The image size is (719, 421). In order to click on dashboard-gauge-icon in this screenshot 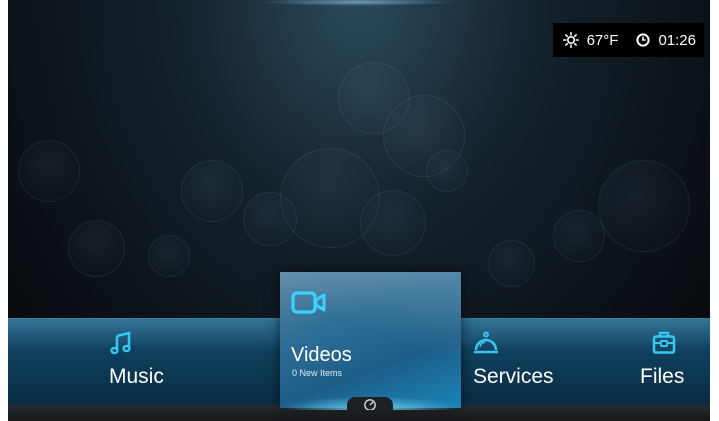, I will do `click(370, 404)`.